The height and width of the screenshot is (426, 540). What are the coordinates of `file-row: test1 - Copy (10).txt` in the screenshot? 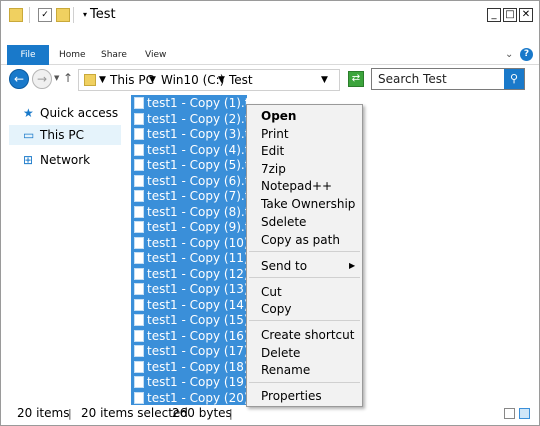 It's located at (189, 242).